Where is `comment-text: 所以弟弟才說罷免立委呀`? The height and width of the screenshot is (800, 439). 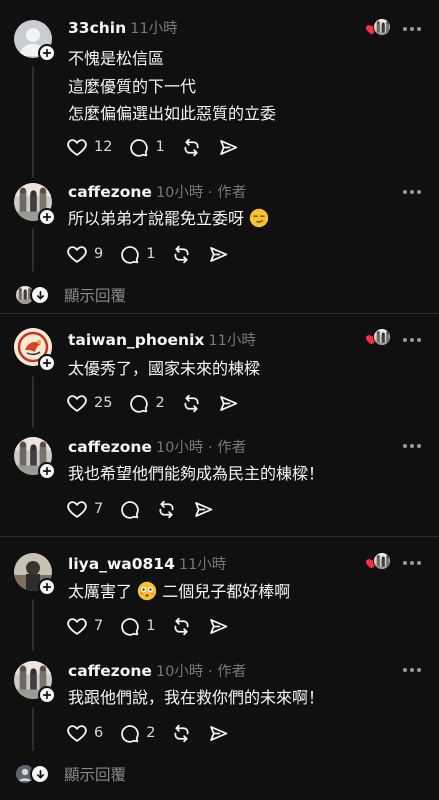 comment-text: 所以弟弟才說罷免立委呀 is located at coordinates (168, 219).